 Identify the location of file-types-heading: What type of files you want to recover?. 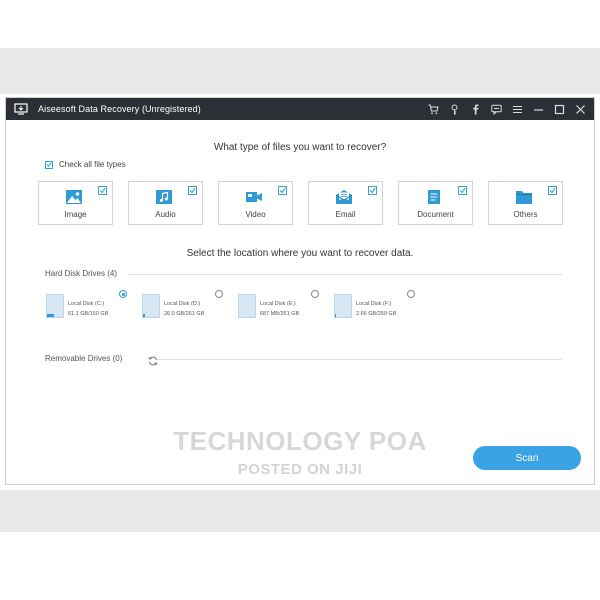
(300, 147).